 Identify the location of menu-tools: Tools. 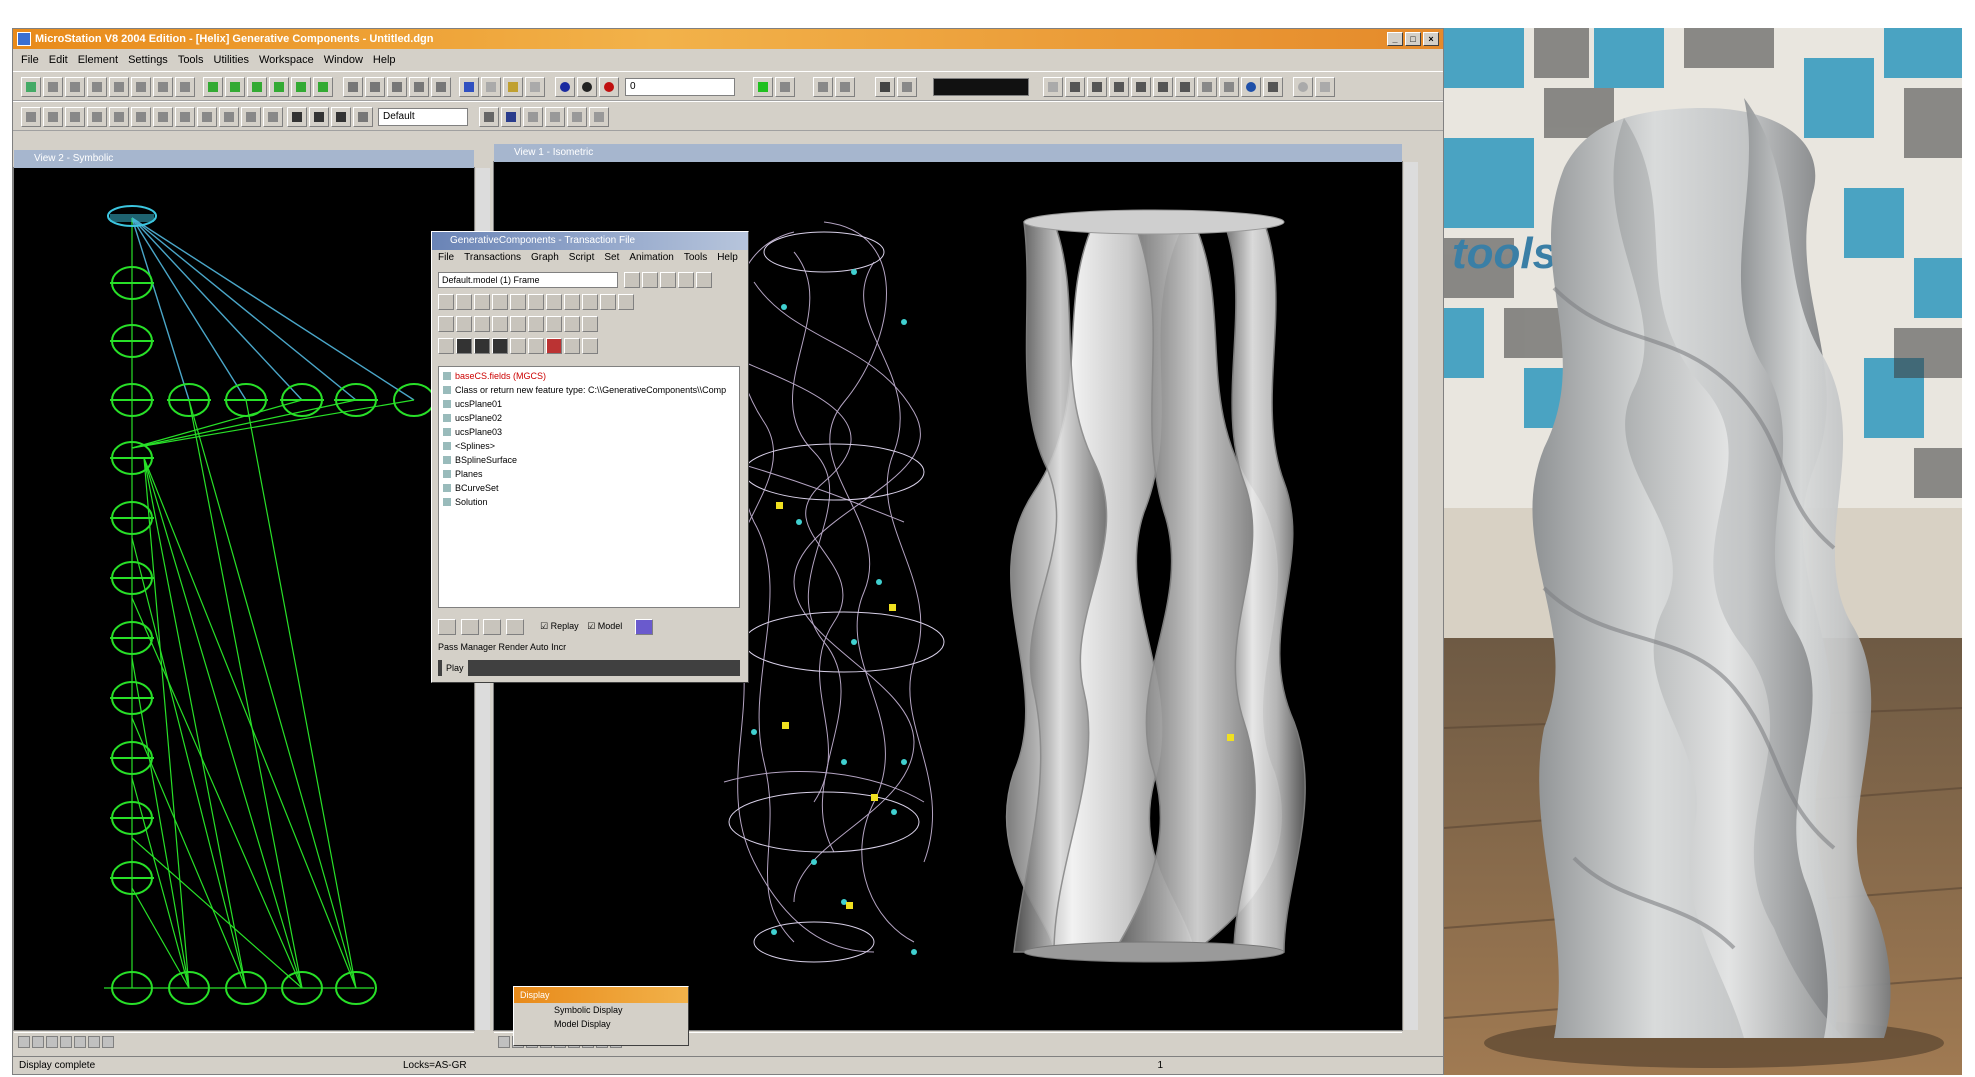
(191, 60).